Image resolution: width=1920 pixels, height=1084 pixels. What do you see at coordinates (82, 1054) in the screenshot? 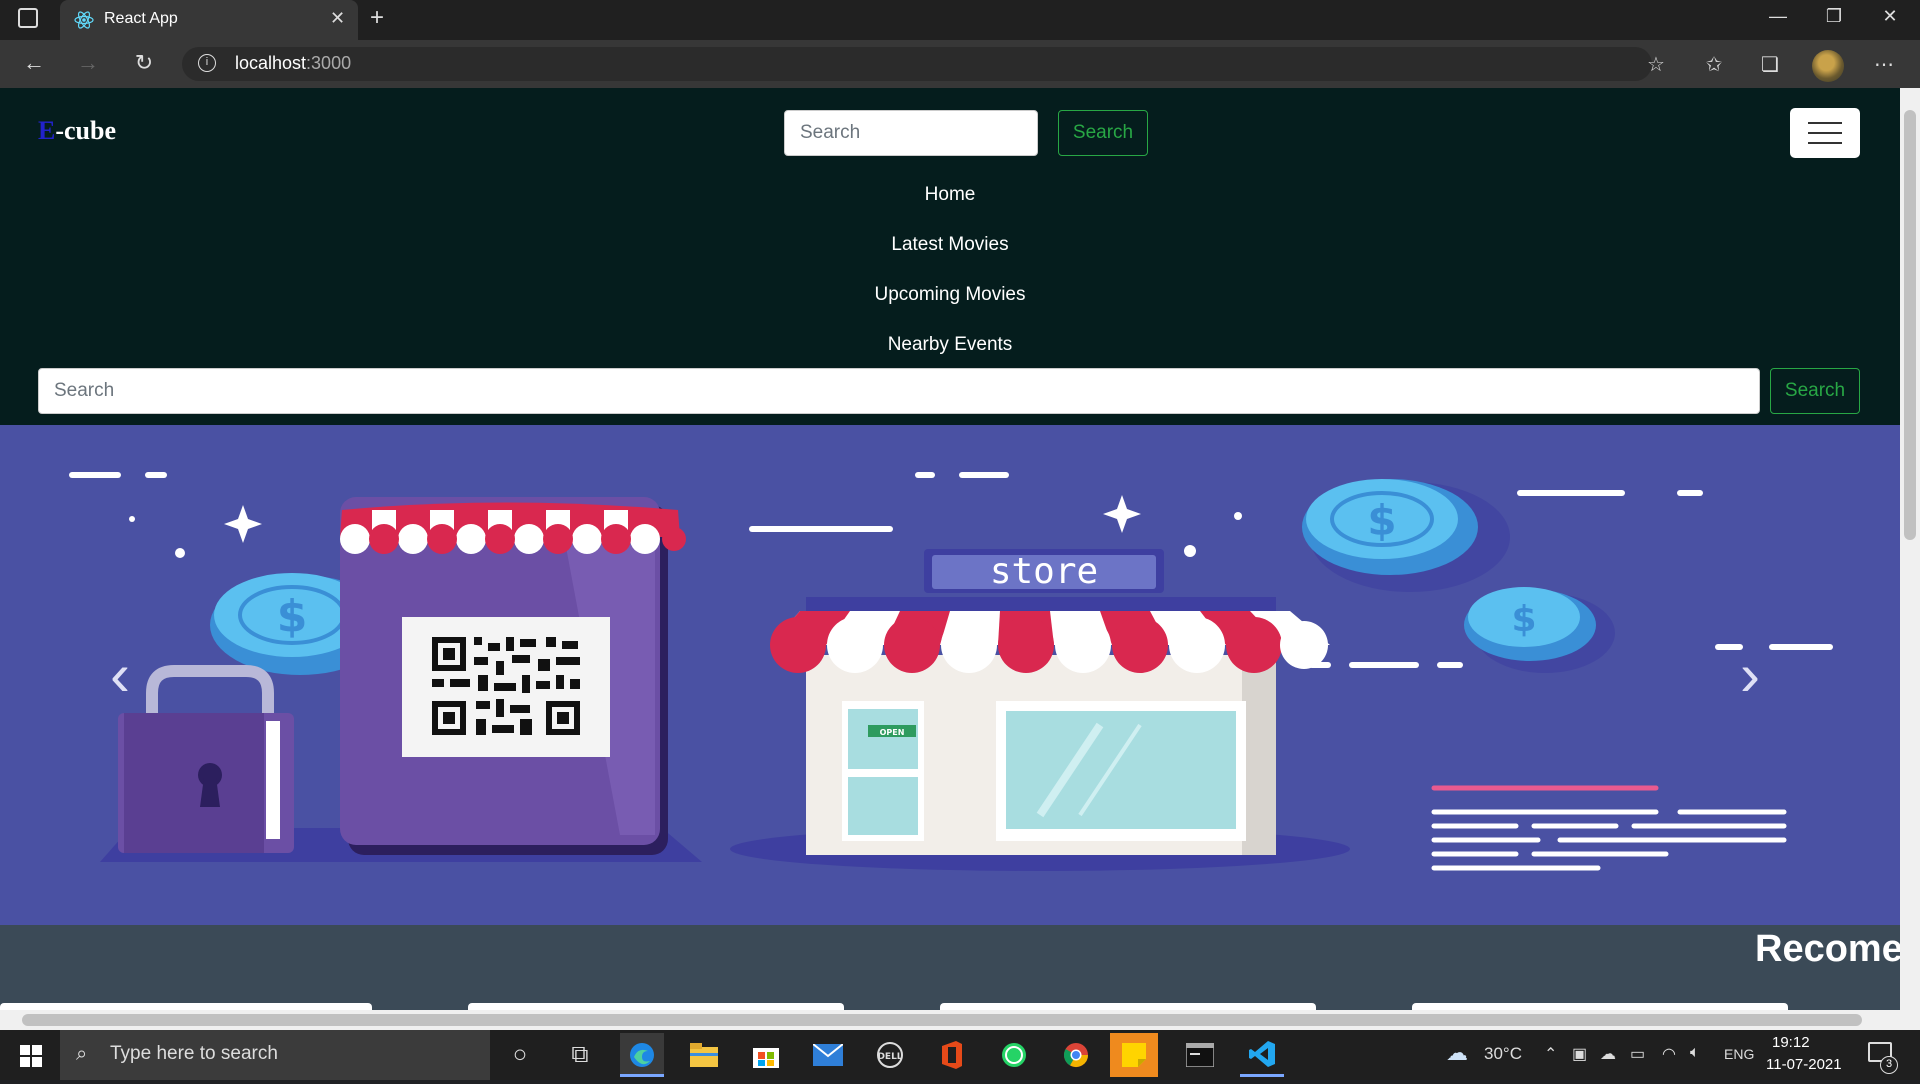
I see `search-icon: ⌕` at bounding box center [82, 1054].